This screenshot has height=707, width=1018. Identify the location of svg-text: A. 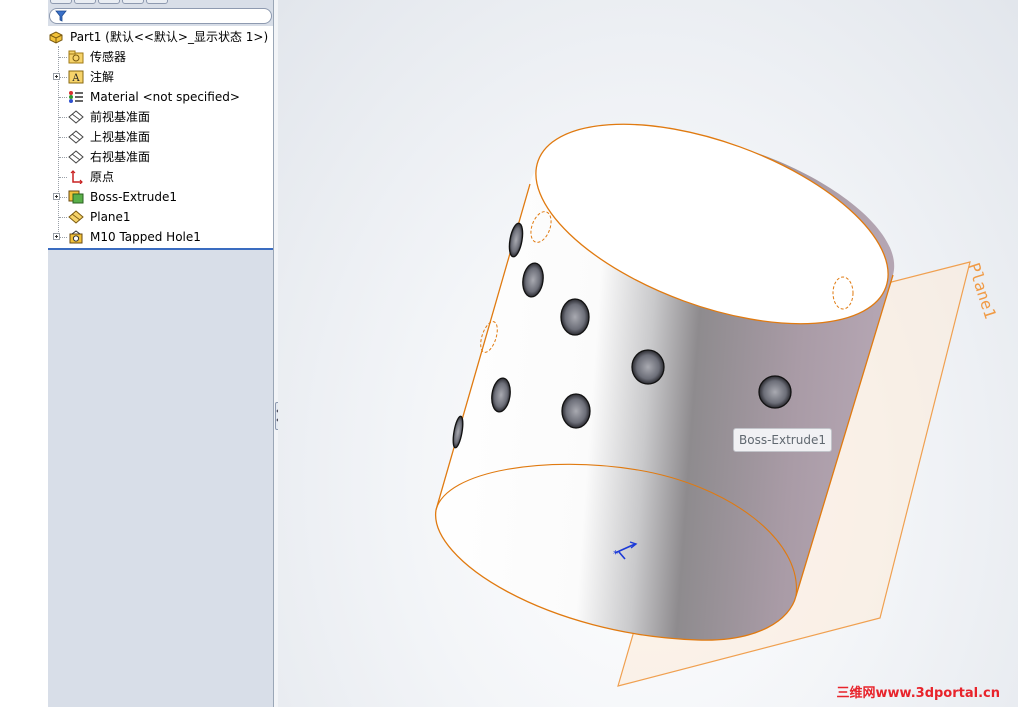
(75, 78).